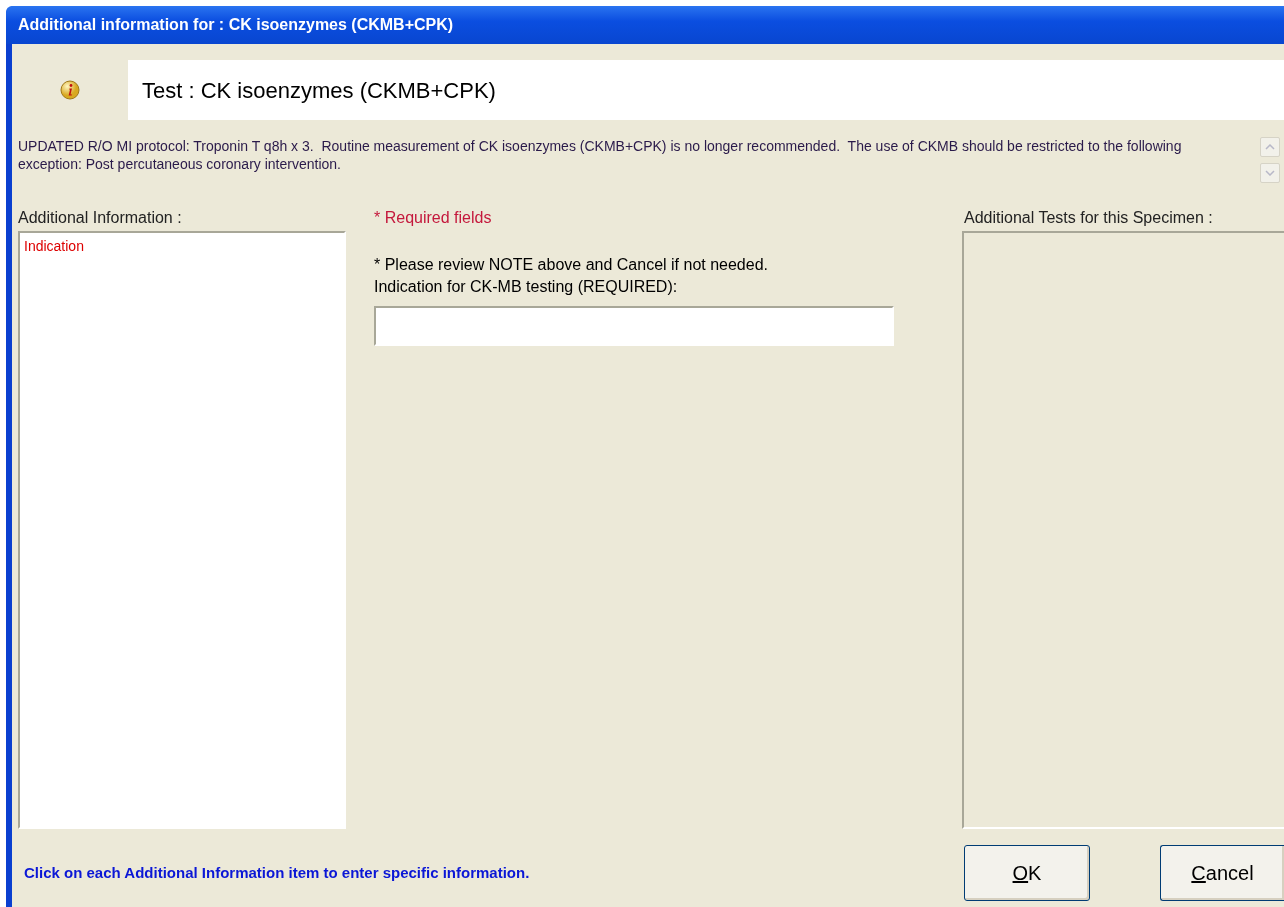  I want to click on test-title: Test : CK isoenzymes (CKMB+CPK), so click(319, 90).